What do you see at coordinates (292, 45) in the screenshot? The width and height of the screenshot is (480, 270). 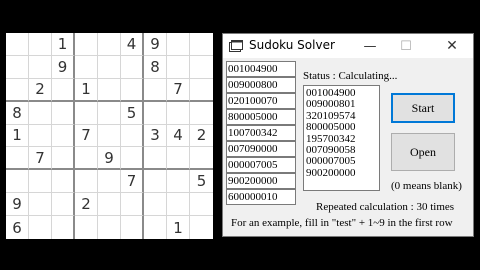 I see `window-title: Sudoku Solver` at bounding box center [292, 45].